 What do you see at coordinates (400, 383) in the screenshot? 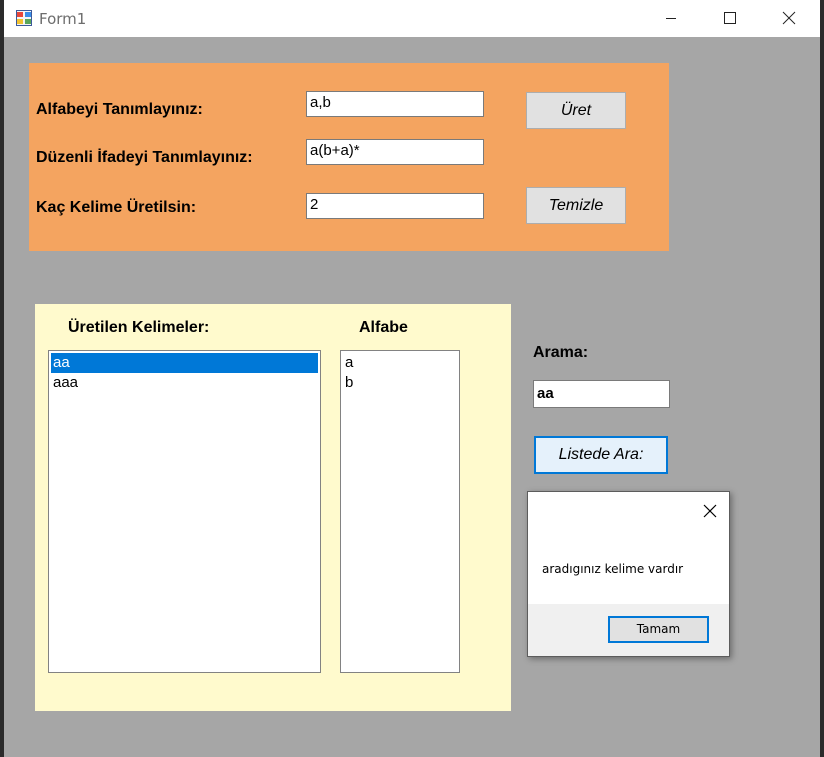
I see `list-item: b` at bounding box center [400, 383].